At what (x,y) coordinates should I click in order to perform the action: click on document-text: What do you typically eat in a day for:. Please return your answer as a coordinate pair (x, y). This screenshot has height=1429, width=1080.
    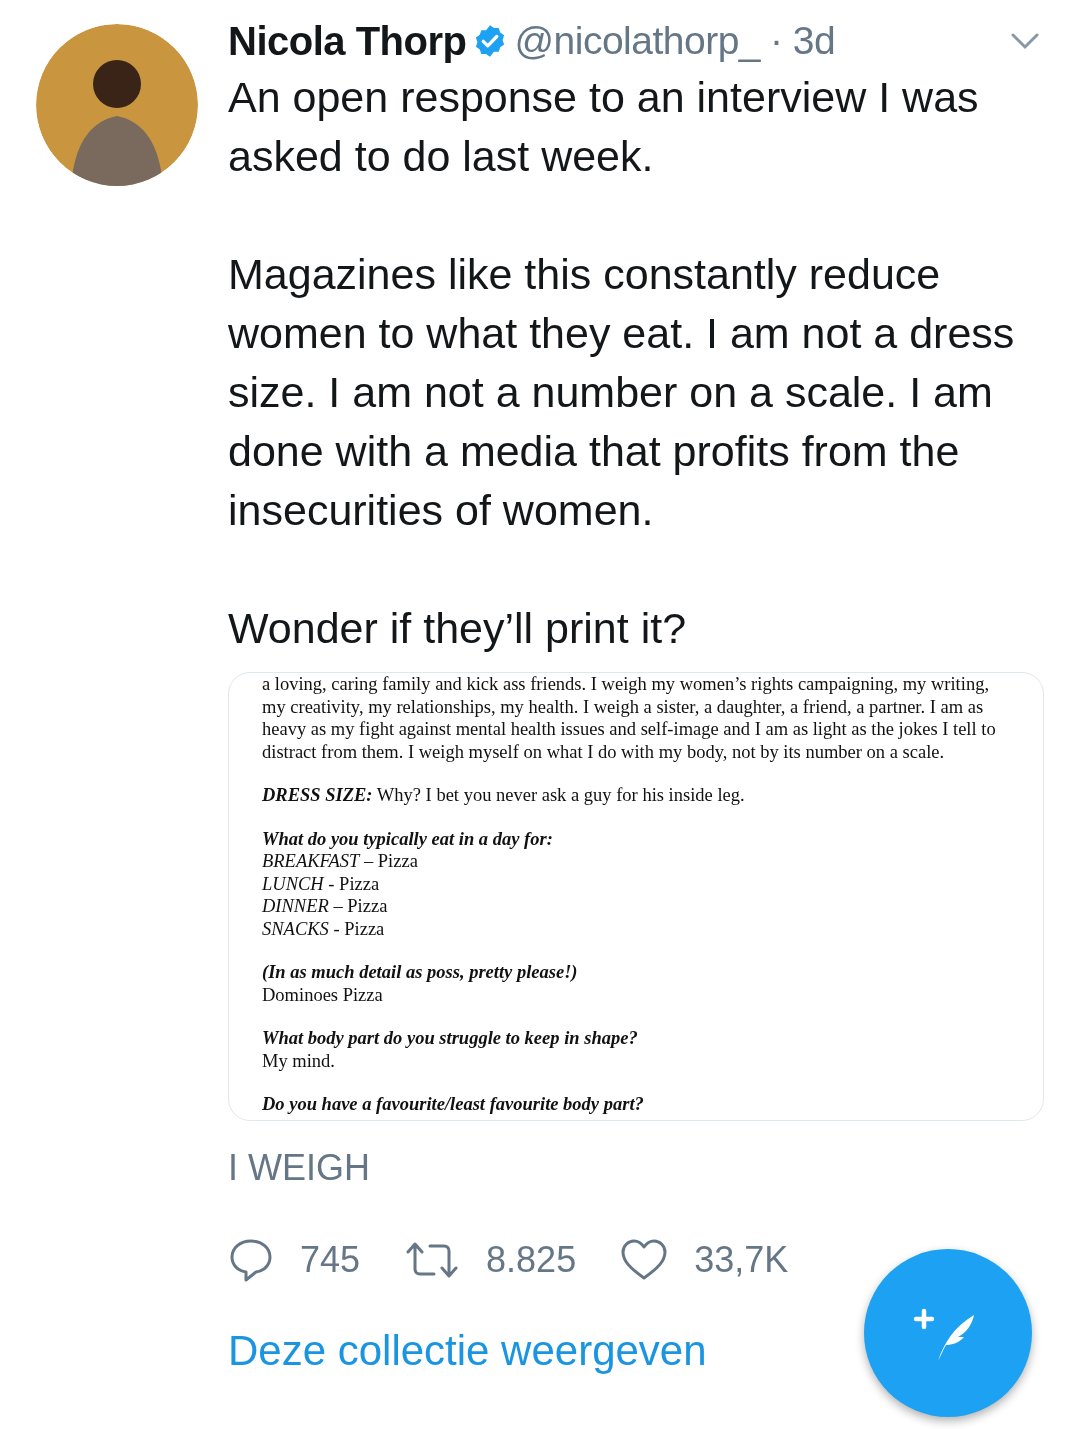
    Looking at the image, I should click on (408, 838).